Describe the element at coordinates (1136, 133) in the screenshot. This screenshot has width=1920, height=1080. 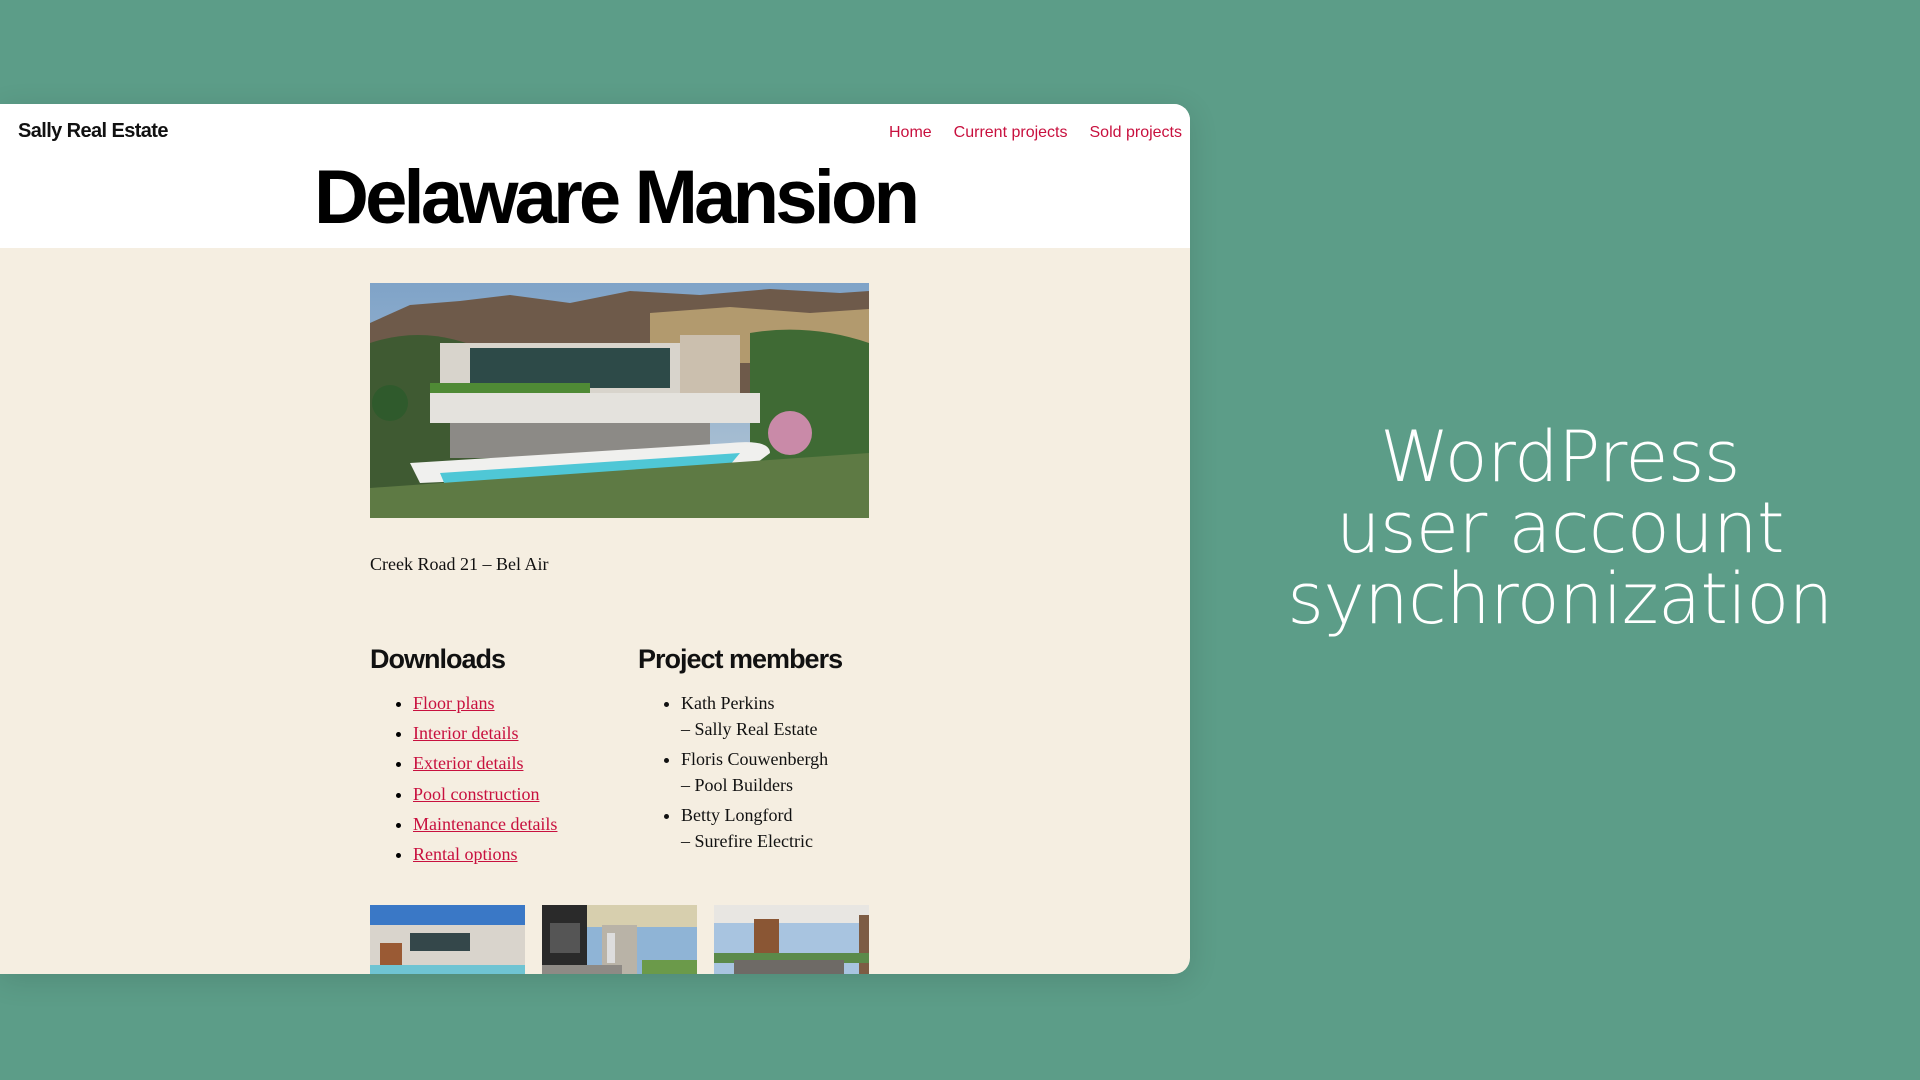
I see `nav-sold-projects: Sold projects` at that location.